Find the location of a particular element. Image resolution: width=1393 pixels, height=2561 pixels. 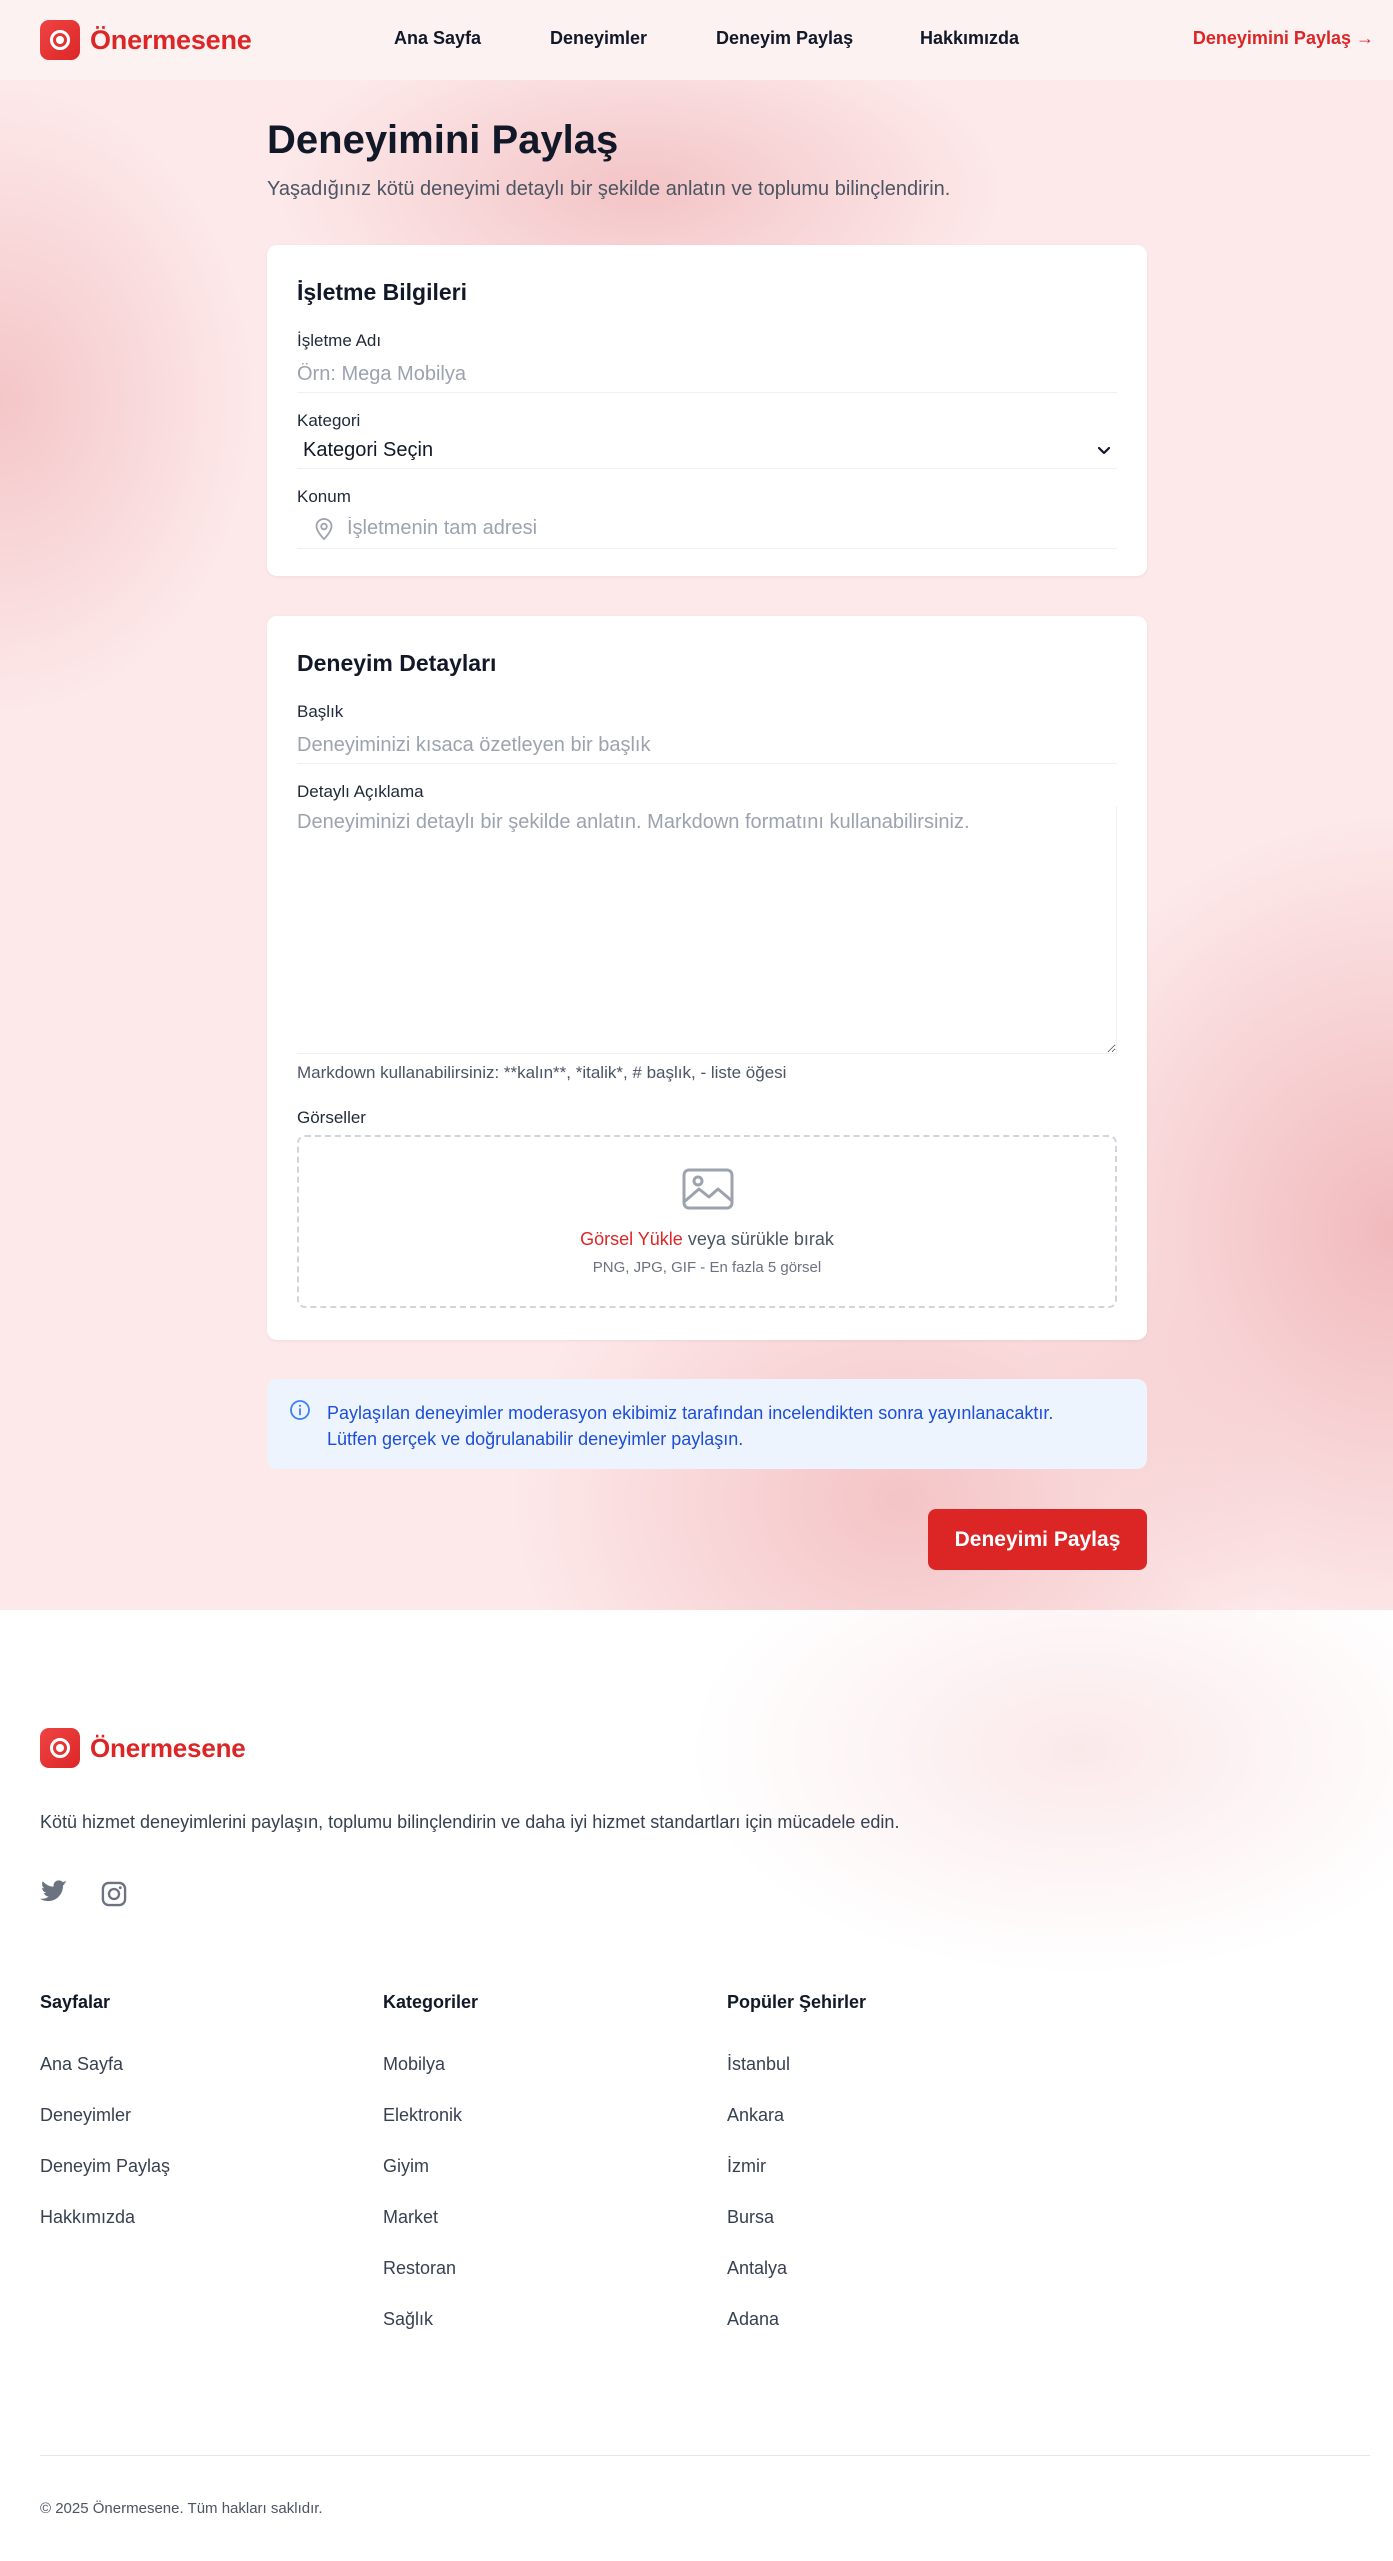

footer-brand-name: Önermesene is located at coordinates (168, 1747).